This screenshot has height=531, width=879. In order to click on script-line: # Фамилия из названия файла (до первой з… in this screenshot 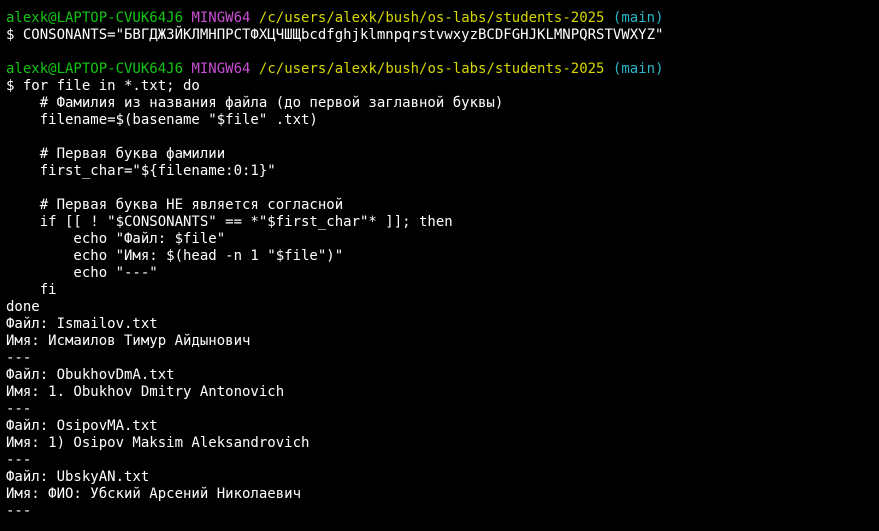, I will do `click(255, 103)`.